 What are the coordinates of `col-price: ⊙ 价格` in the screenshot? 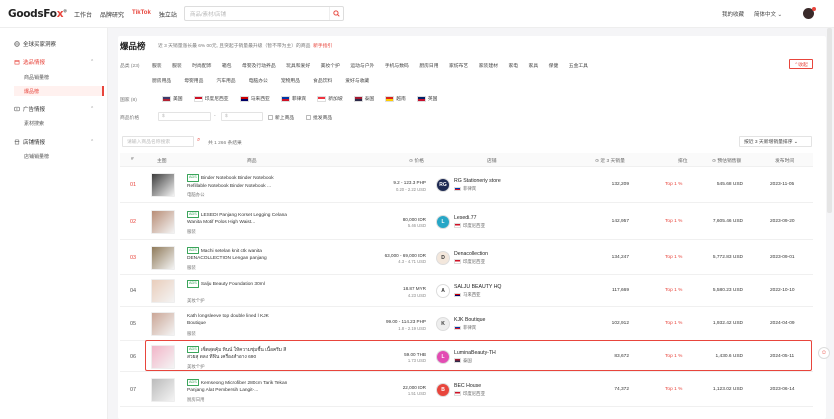 It's located at (416, 160).